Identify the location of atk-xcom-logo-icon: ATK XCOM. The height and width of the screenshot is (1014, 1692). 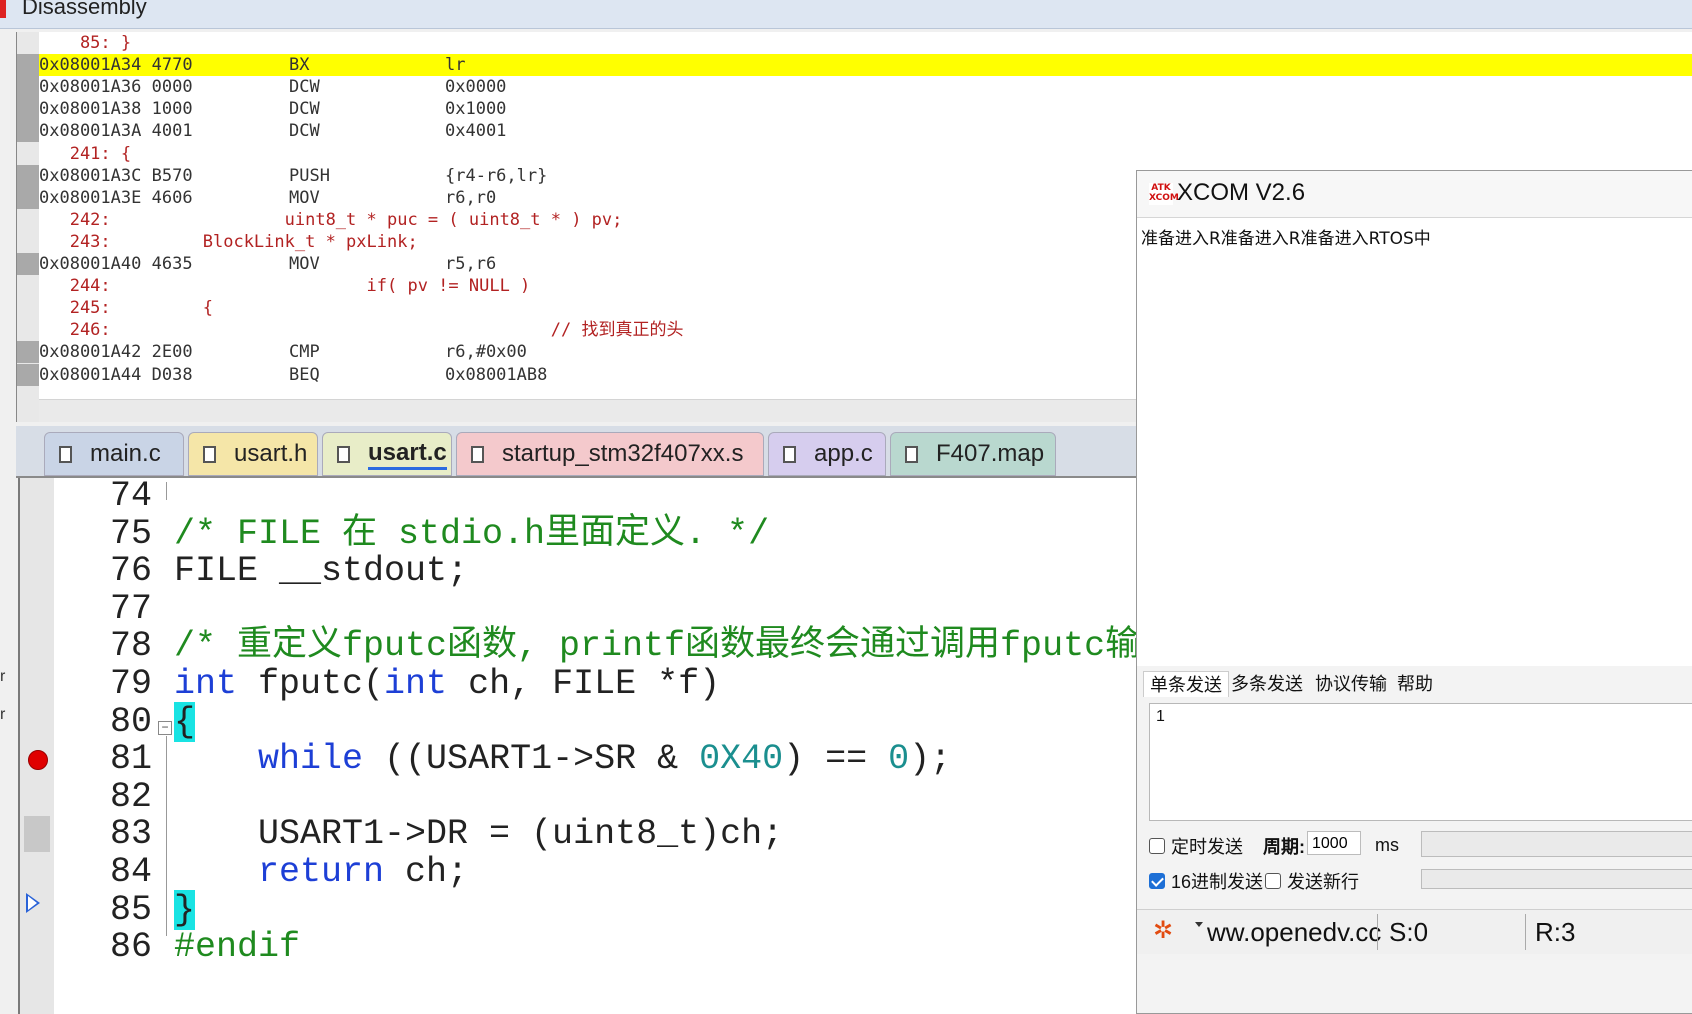
(1164, 194).